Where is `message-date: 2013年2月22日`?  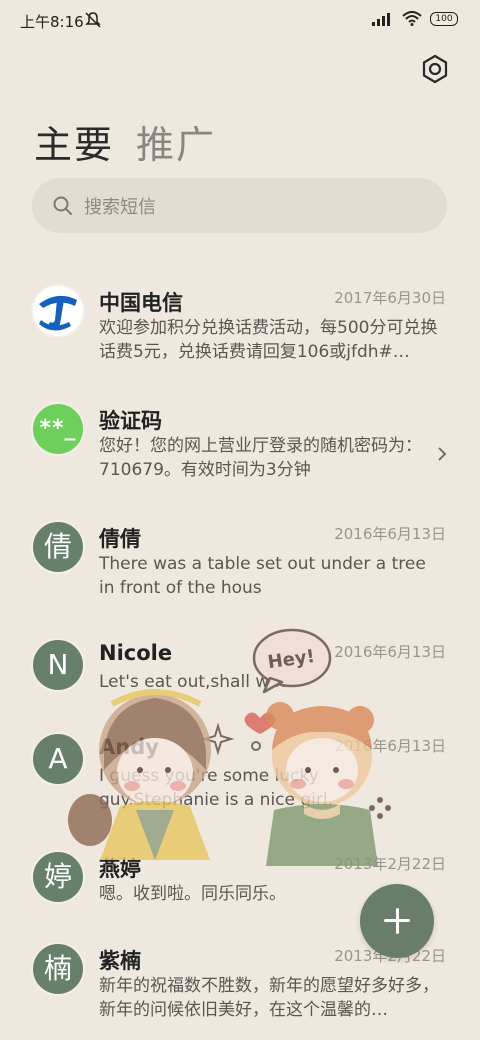
message-date: 2013年2月22日 is located at coordinates (390, 864).